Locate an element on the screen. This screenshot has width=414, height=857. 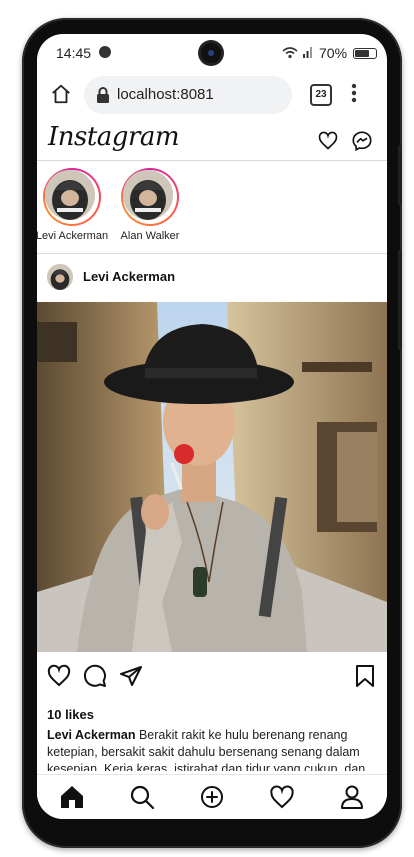
story-name: Levi Ackerman is located at coordinates (73, 236).